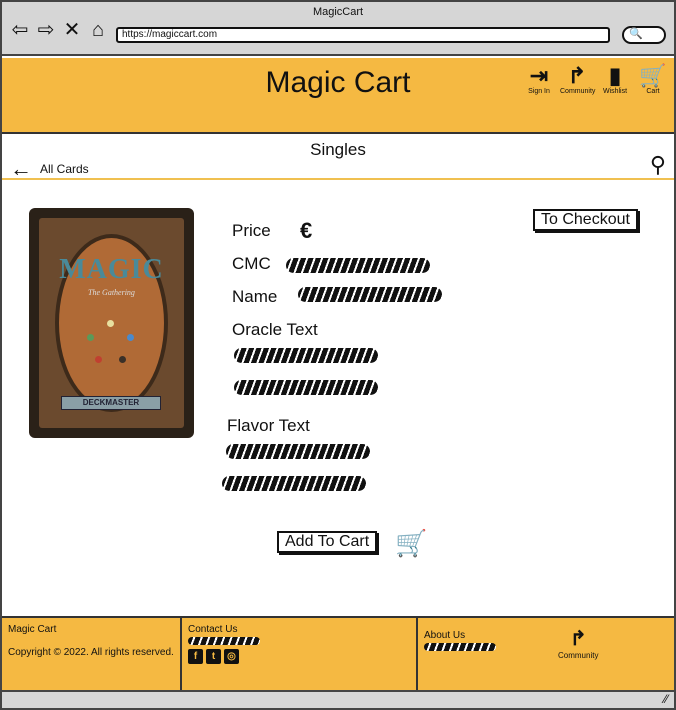 This screenshot has width=676, height=710. I want to click on sign-in-icon: ⇥, so click(539, 75).